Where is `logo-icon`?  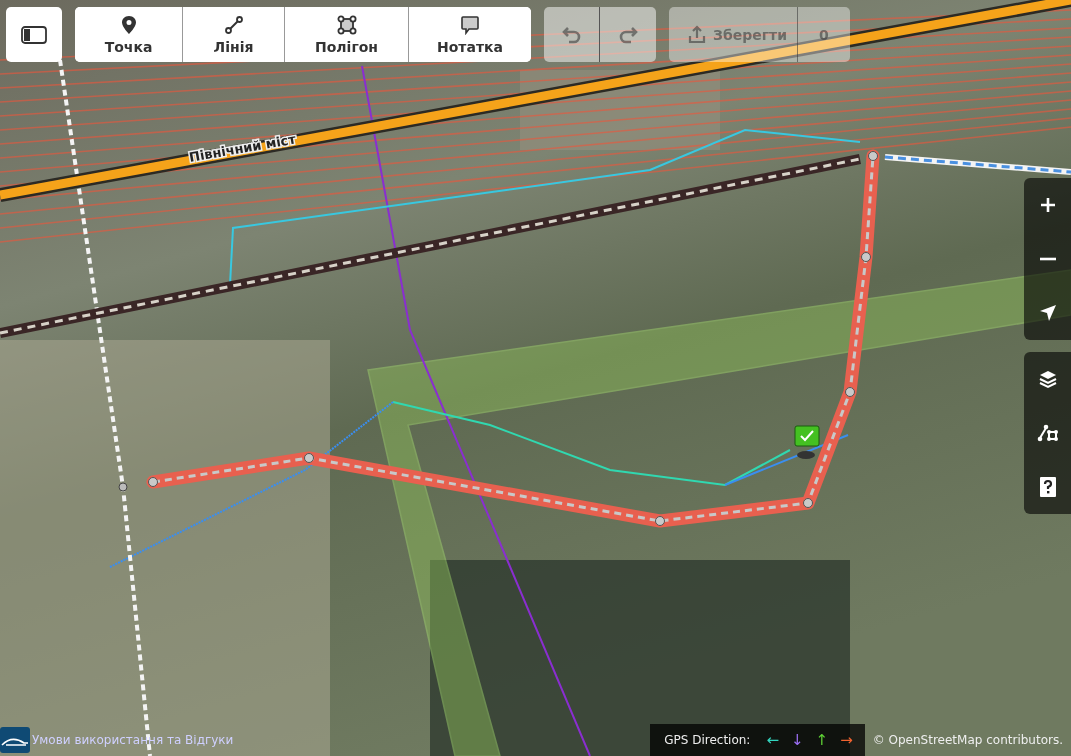
logo-icon is located at coordinates (15, 740).